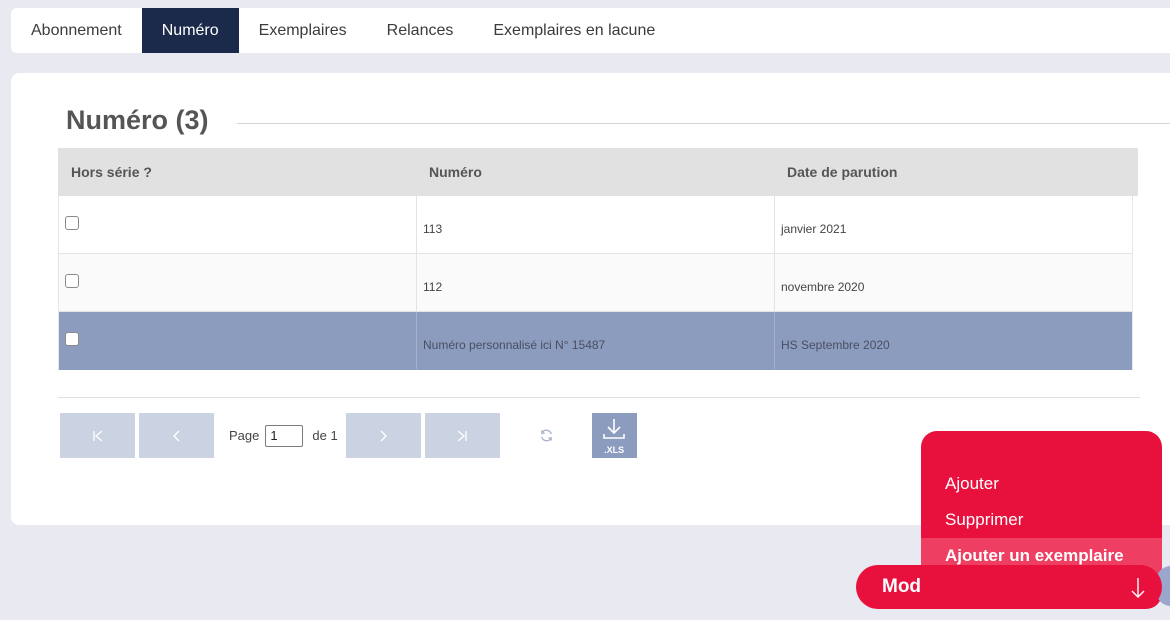  I want to click on numero-value: 112, so click(433, 287).